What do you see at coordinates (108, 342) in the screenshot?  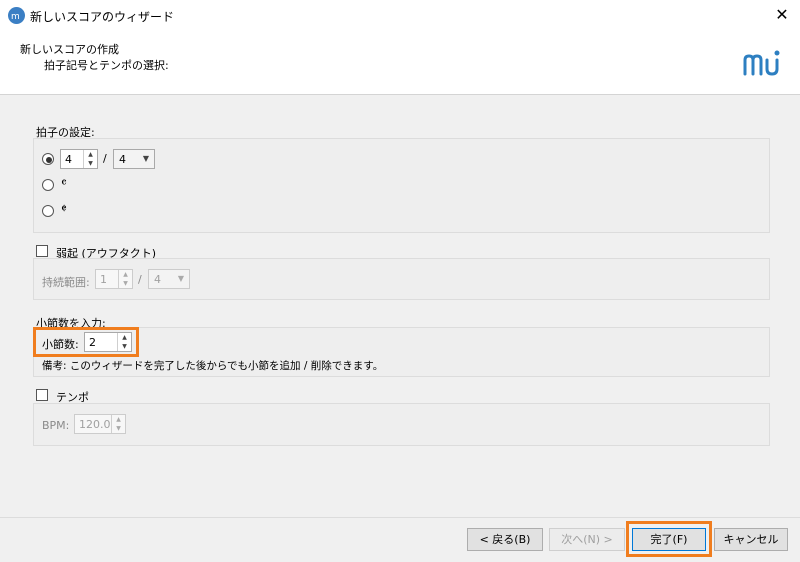 I see `measures-count-spinbox: 2 ▲ ▼` at bounding box center [108, 342].